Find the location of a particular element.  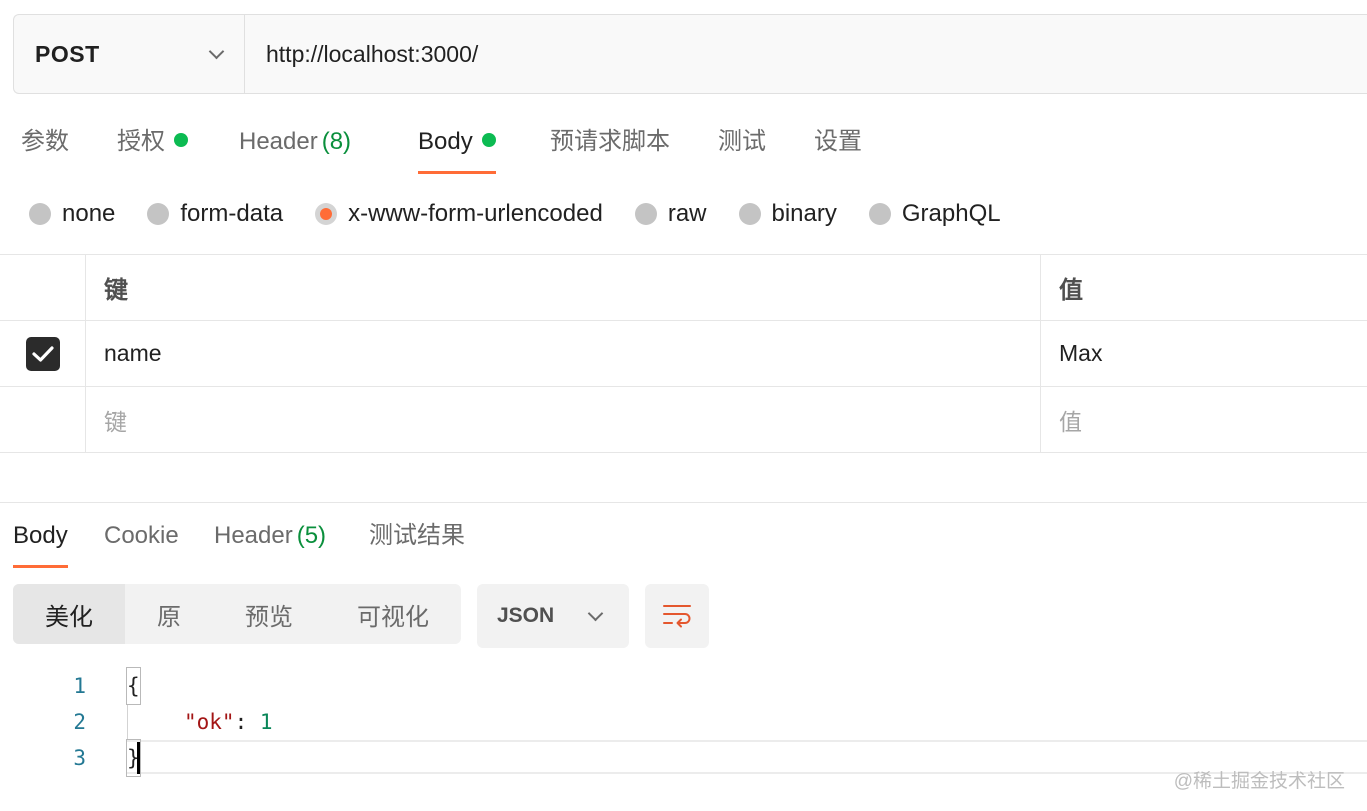

response-tabs: Body Cookie Header (5) 测试结果 is located at coordinates (683, 541).